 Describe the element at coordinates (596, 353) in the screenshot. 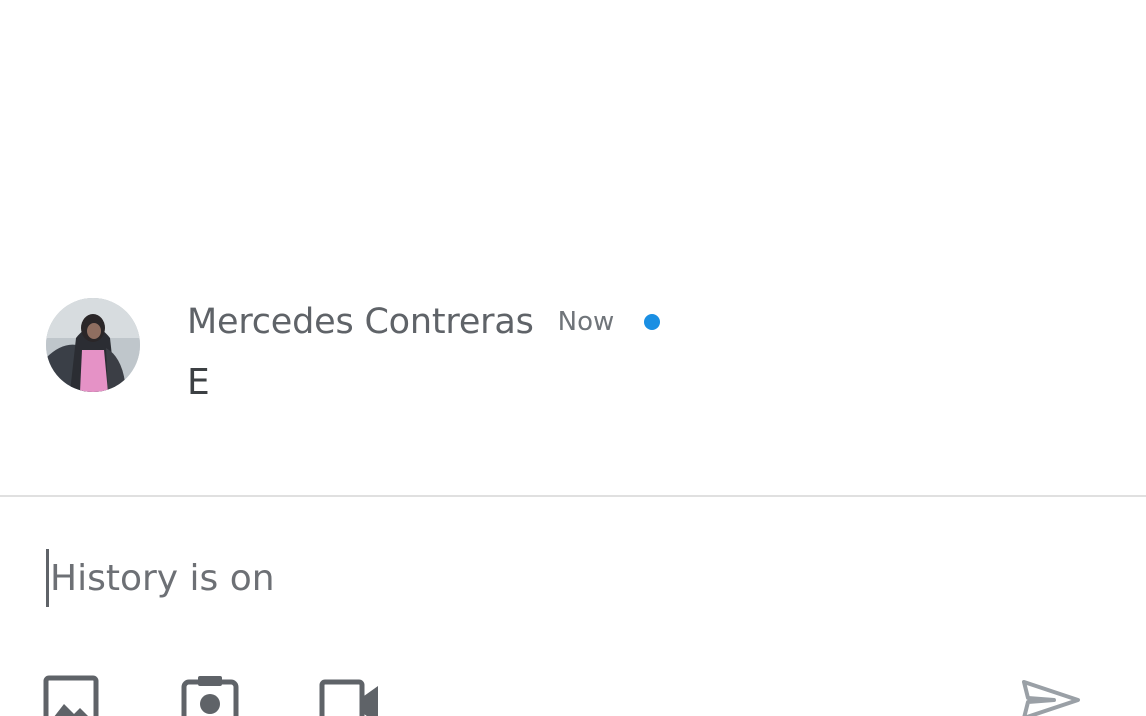

I see `message-item: Mercedes Contreras Now E` at that location.